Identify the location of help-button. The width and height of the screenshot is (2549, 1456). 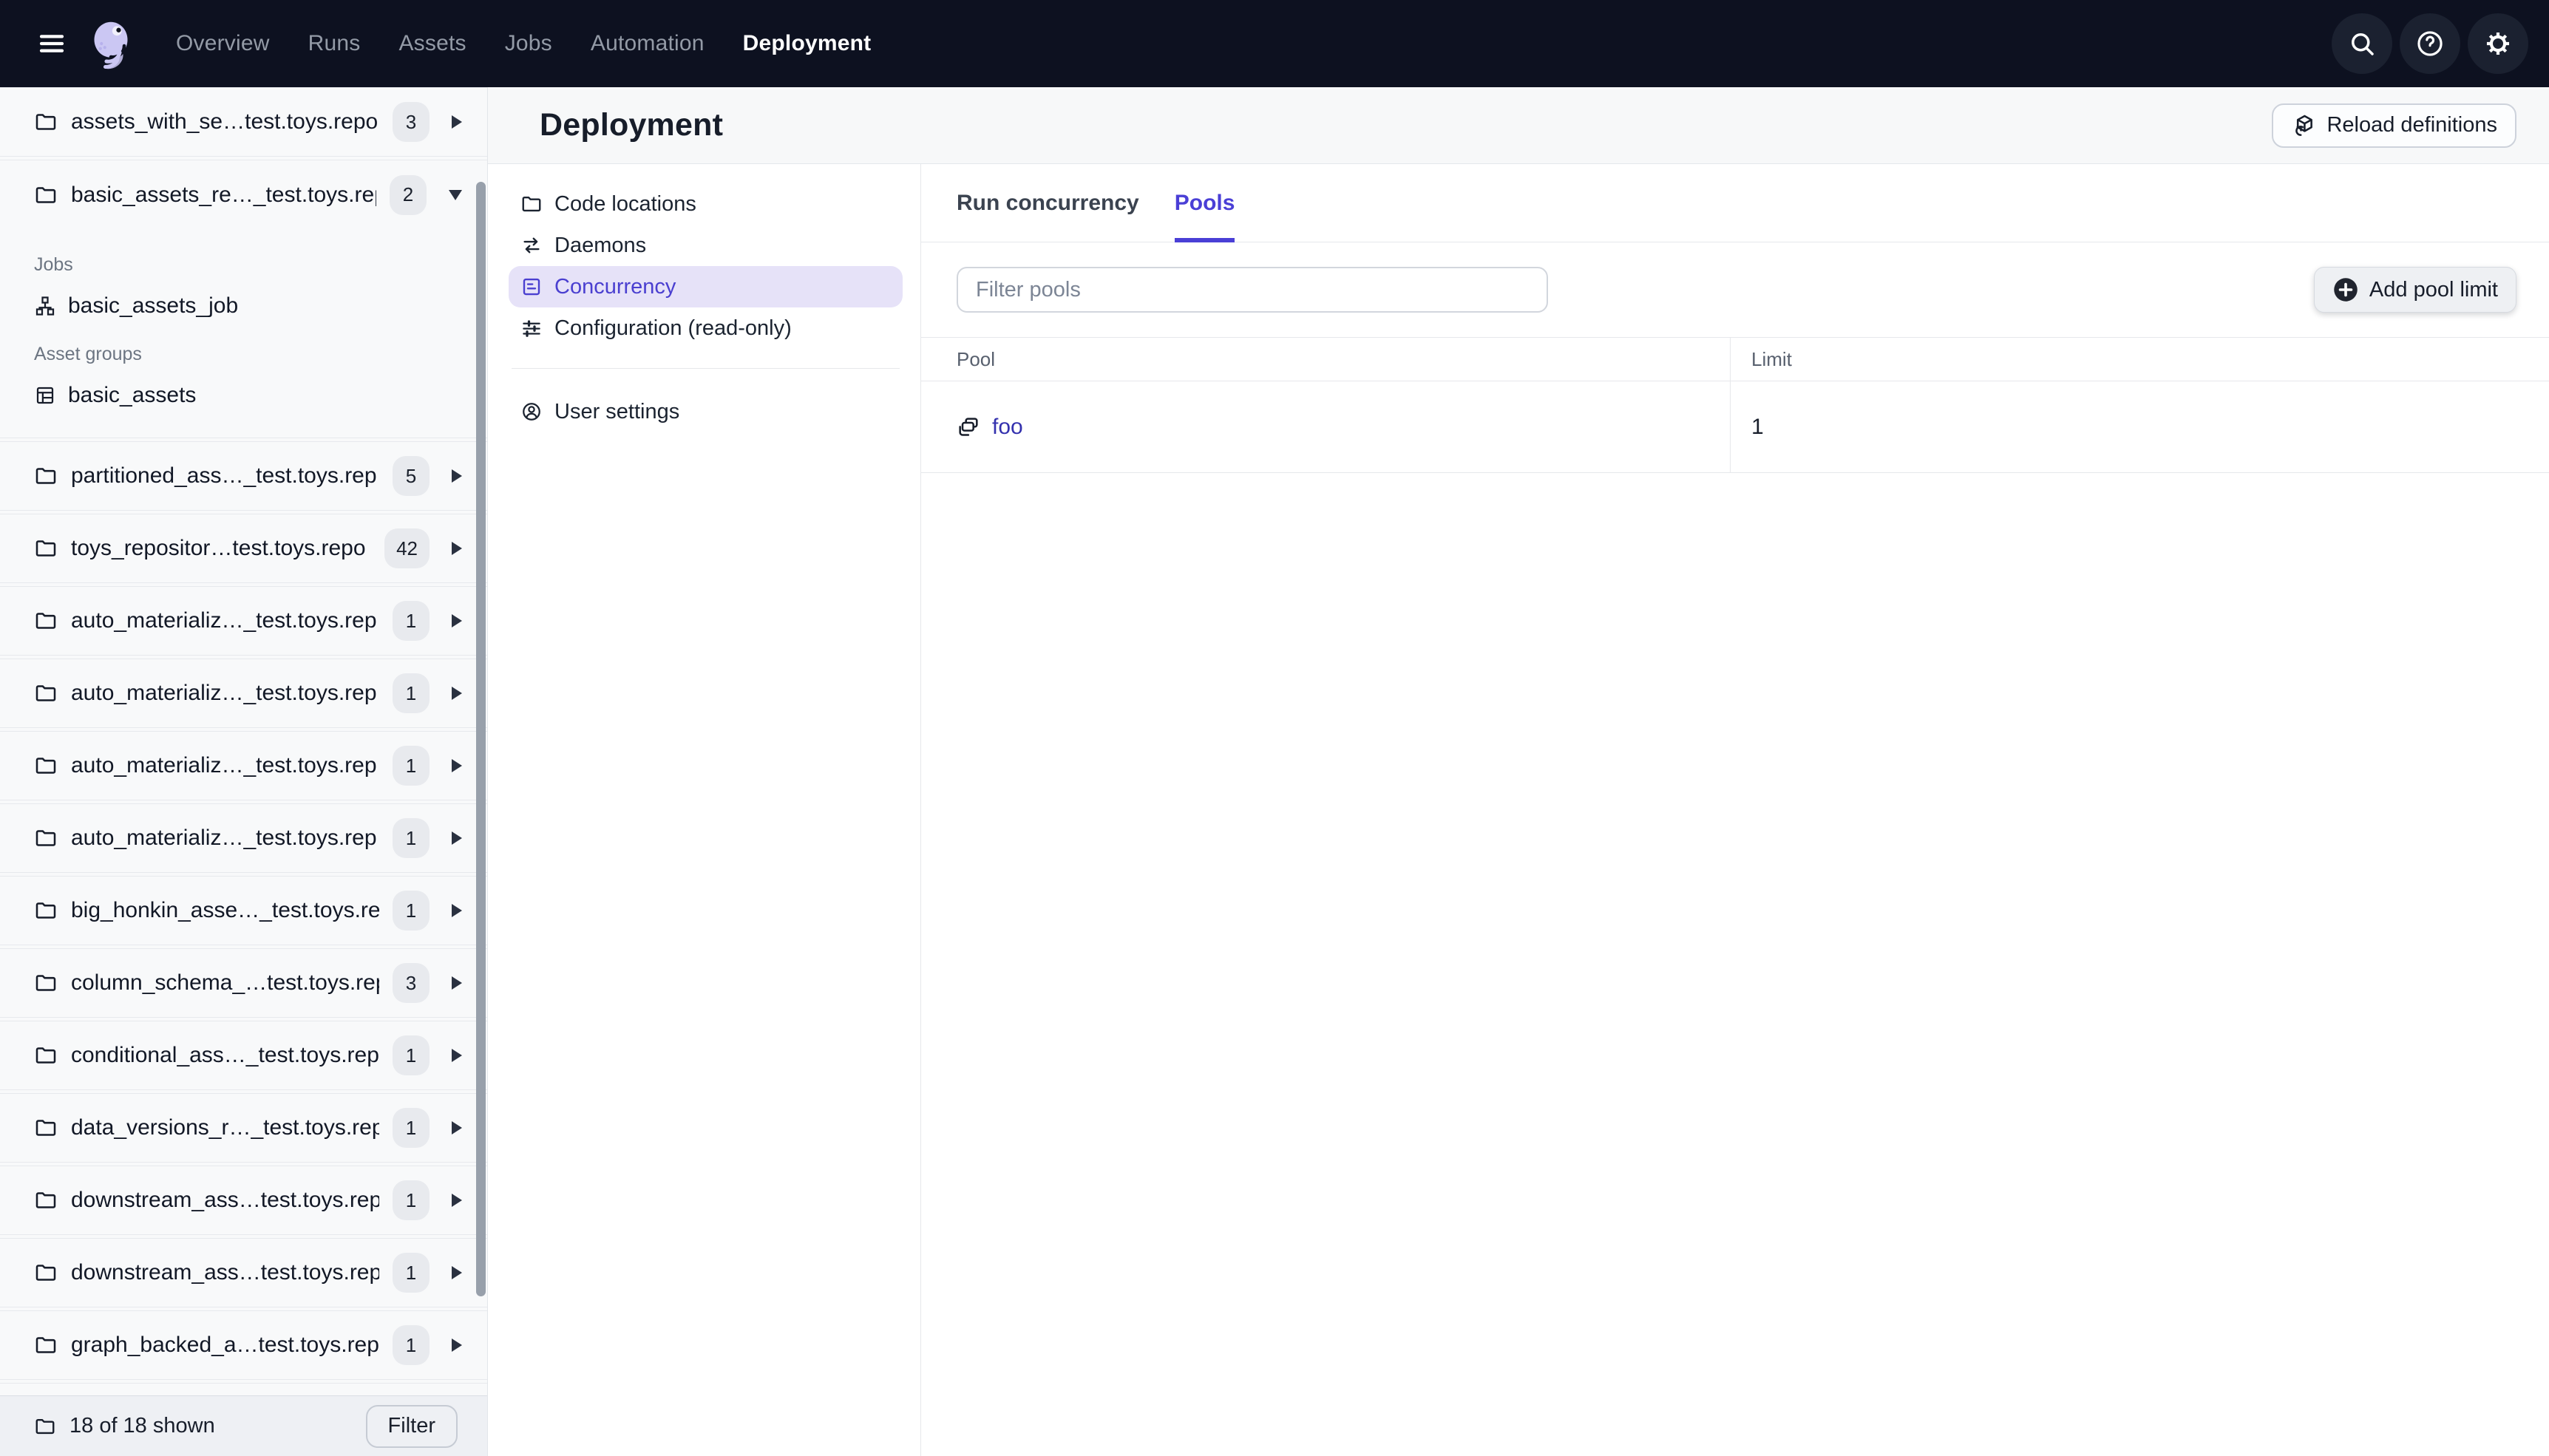
(2430, 43).